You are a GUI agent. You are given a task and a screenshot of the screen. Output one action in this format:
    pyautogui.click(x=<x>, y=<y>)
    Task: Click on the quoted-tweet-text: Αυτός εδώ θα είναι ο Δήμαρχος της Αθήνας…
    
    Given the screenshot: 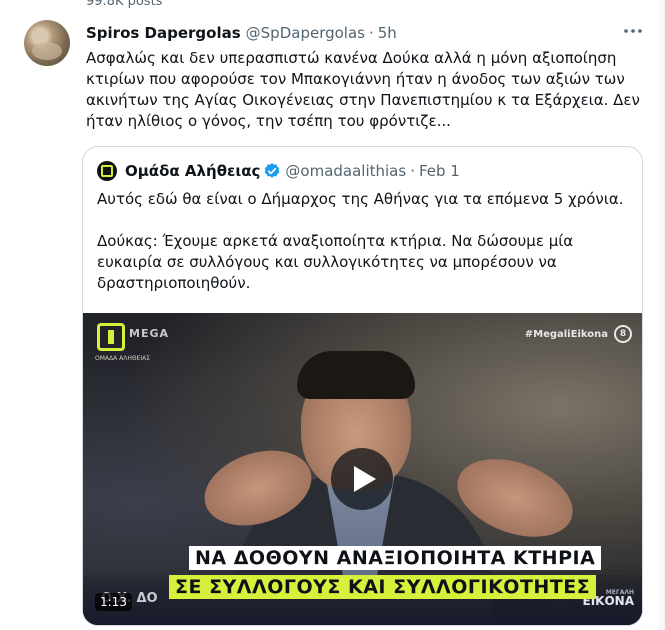 What is the action you would take?
    pyautogui.click(x=364, y=241)
    